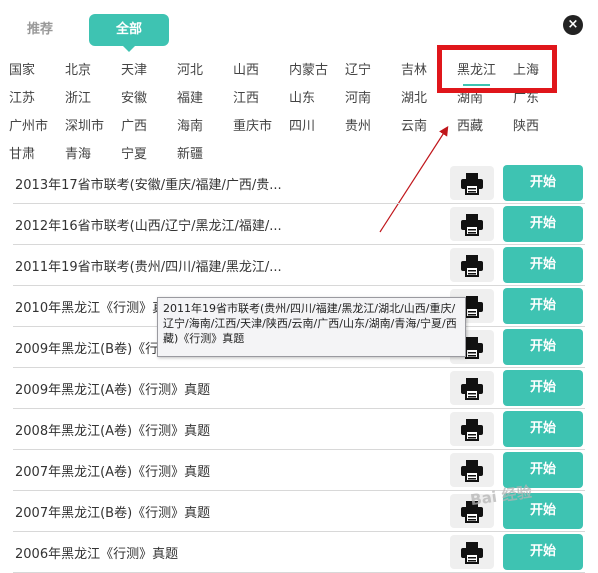  Describe the element at coordinates (299, 552) in the screenshot. I see `exam-row: 2006年黑龙江《行测》真题 开始` at that location.